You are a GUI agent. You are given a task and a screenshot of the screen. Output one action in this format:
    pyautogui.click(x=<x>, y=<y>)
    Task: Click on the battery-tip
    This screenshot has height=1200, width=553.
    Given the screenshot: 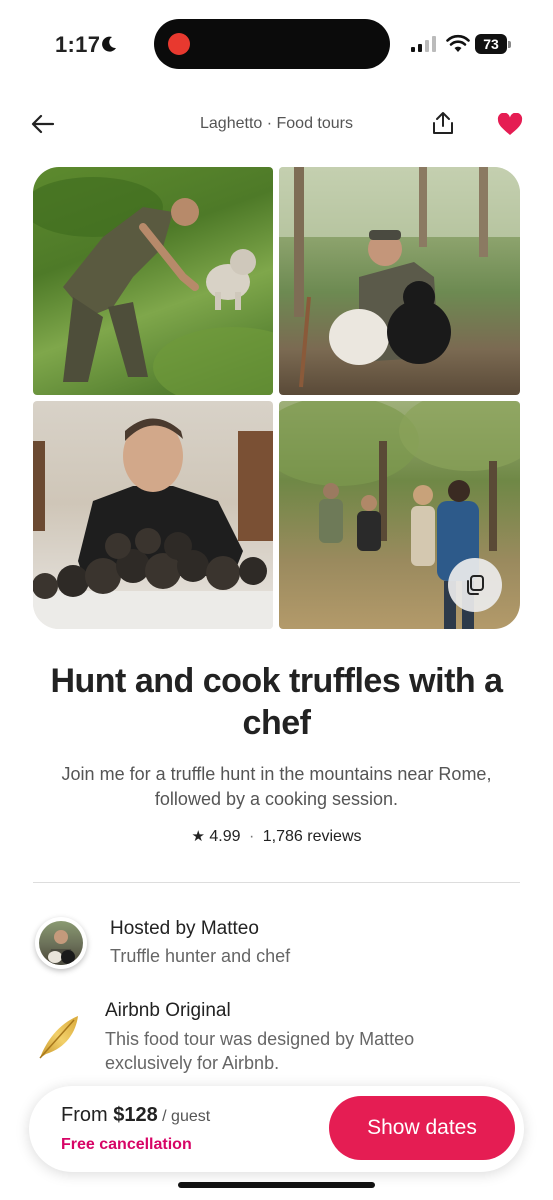 What is the action you would take?
    pyautogui.click(x=509, y=44)
    